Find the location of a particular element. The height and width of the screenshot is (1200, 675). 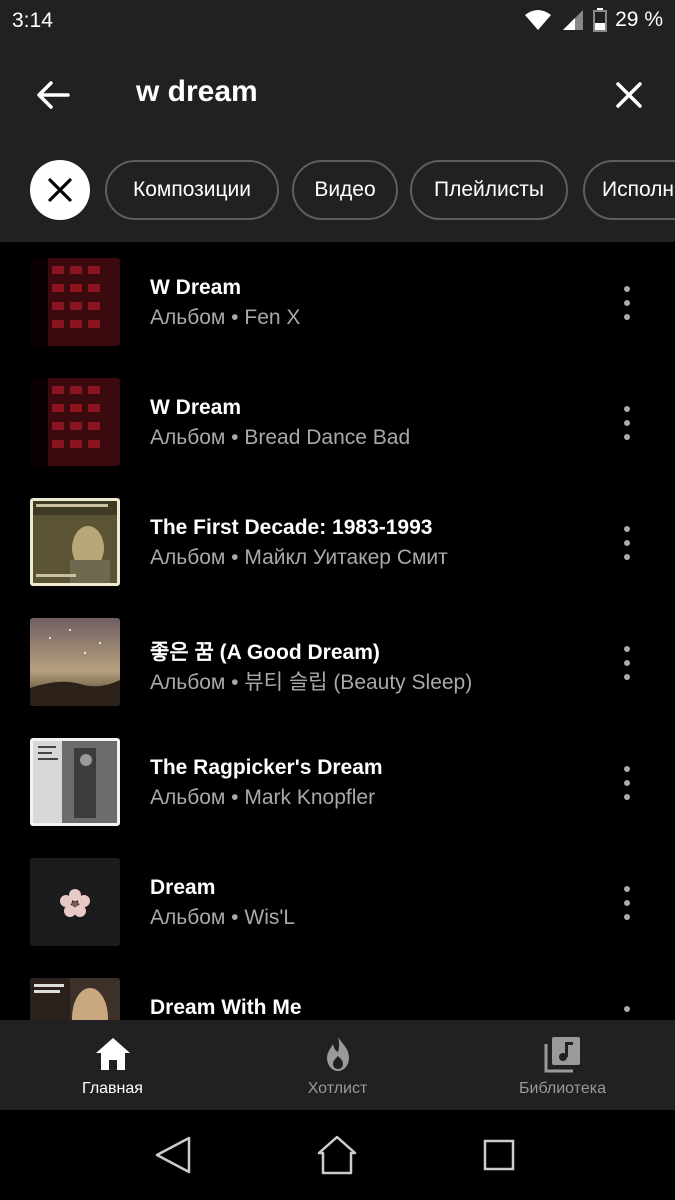

square-recents-icon is located at coordinates (499, 1155).